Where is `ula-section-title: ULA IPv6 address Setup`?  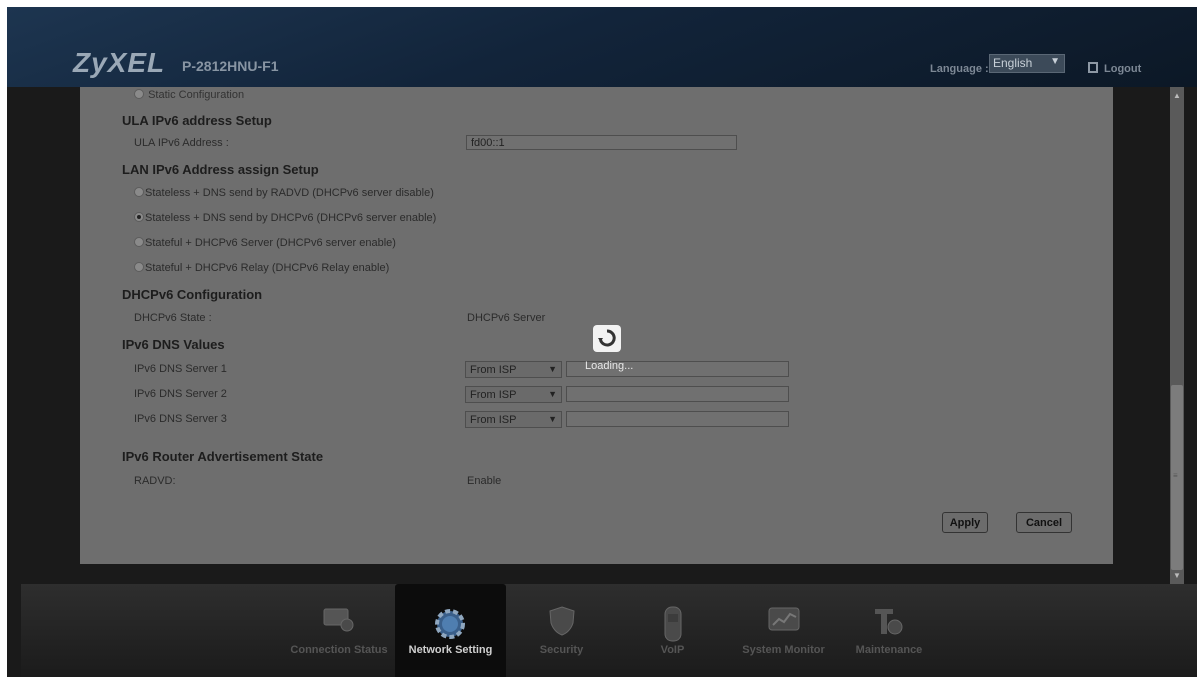
ula-section-title: ULA IPv6 address Setup is located at coordinates (197, 120).